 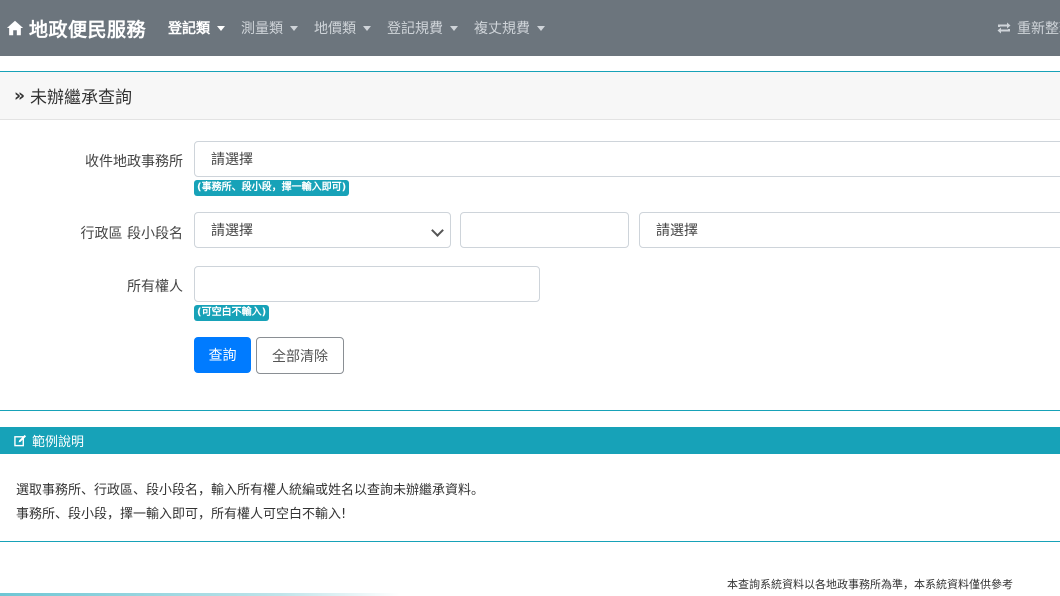 What do you see at coordinates (849, 230) in the screenshot?
I see `section-name-select: 請選擇` at bounding box center [849, 230].